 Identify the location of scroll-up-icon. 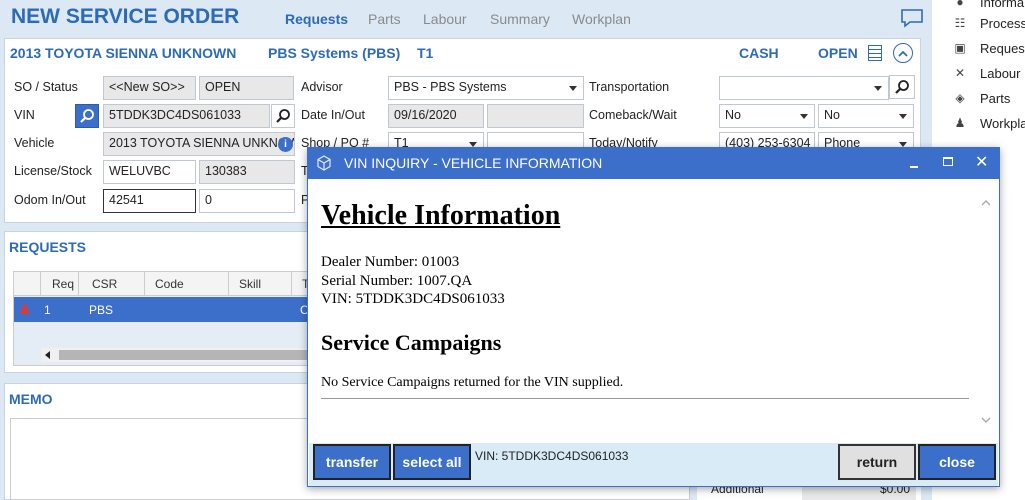
(986, 202).